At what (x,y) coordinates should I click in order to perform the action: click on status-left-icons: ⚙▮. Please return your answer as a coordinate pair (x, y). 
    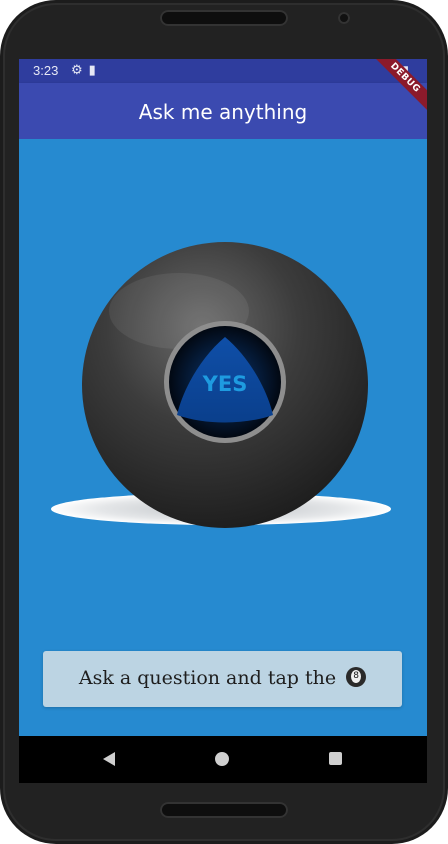
    Looking at the image, I should click on (86, 70).